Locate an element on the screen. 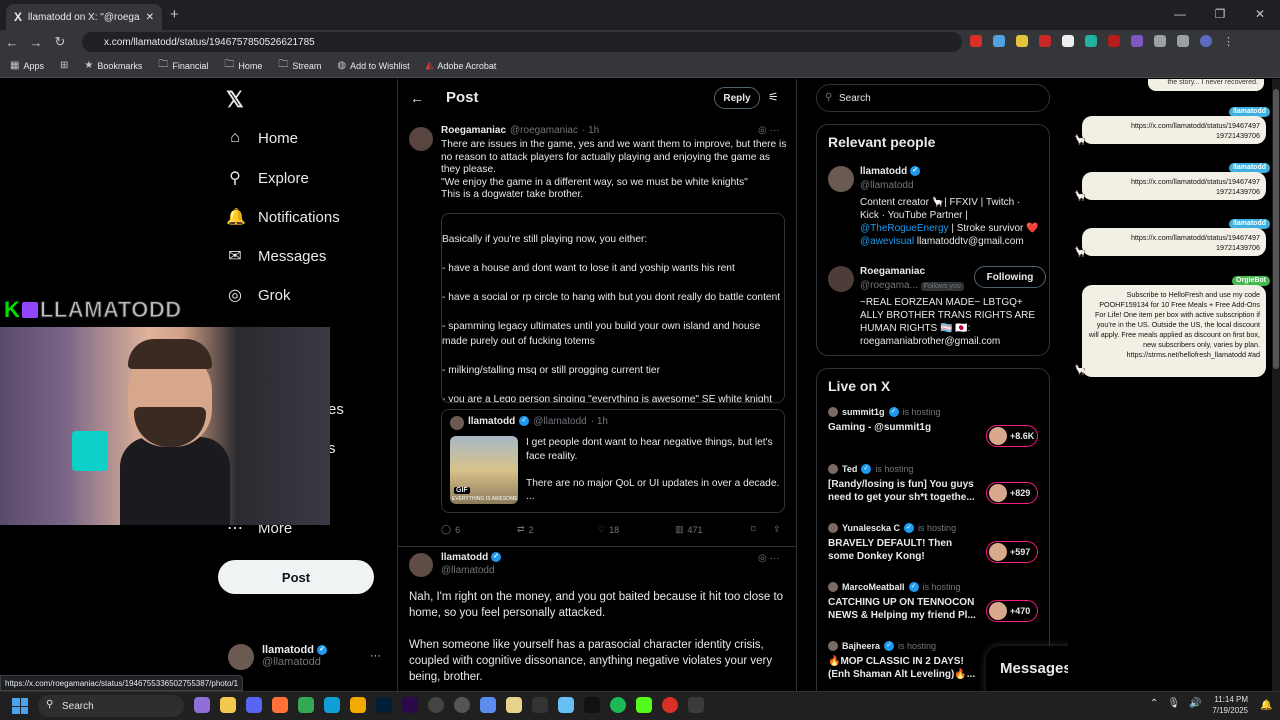 The height and width of the screenshot is (720, 1280). person-name: Roegamaniac is located at coordinates (892, 271).